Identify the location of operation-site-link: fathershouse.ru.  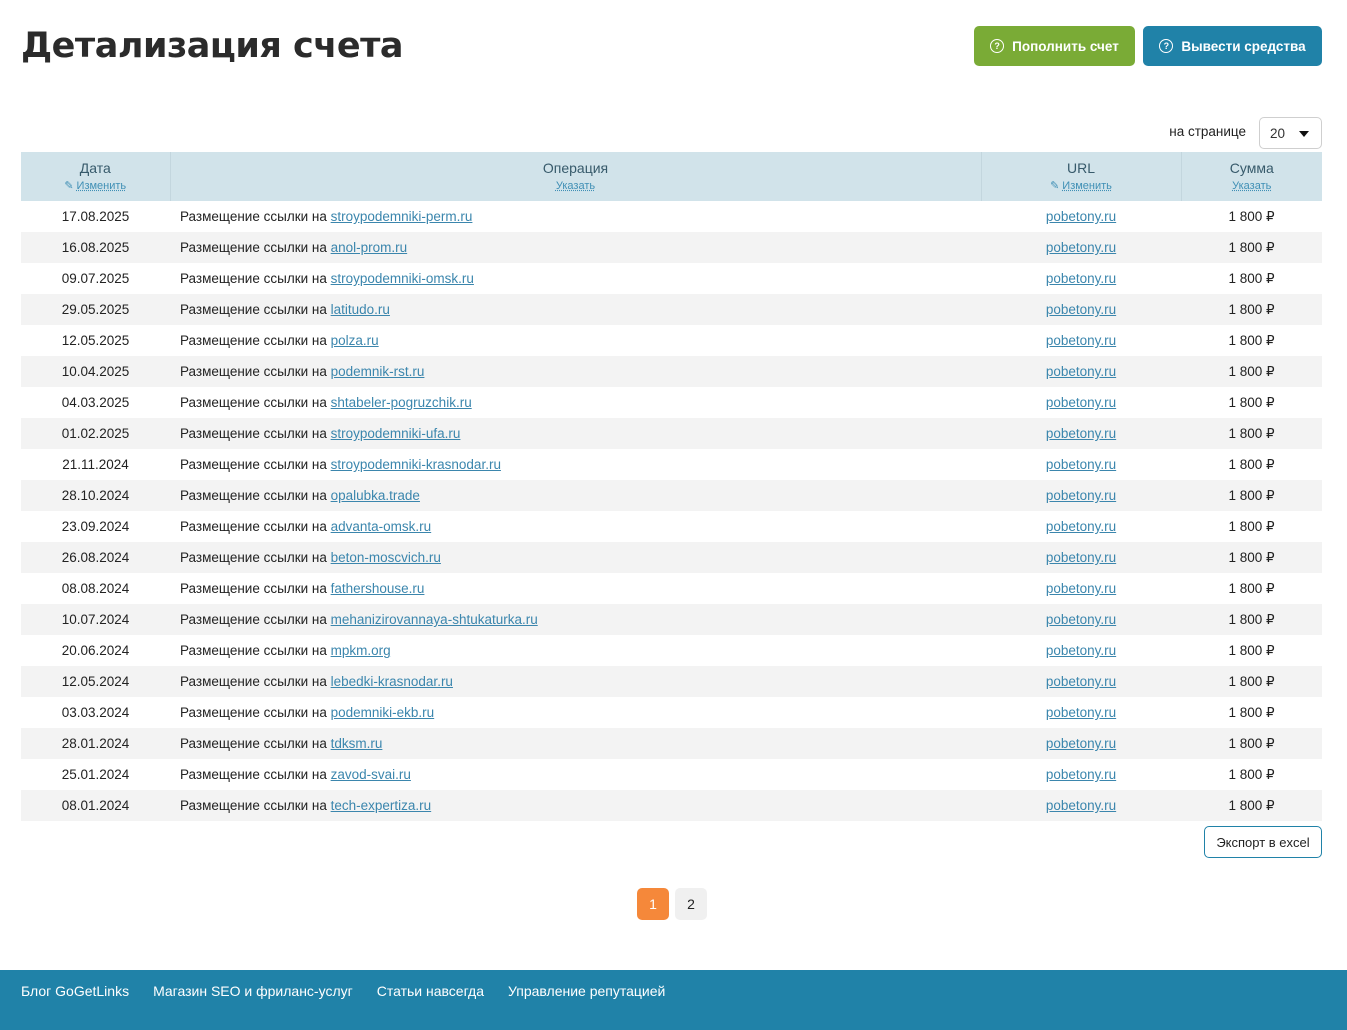
(378, 588).